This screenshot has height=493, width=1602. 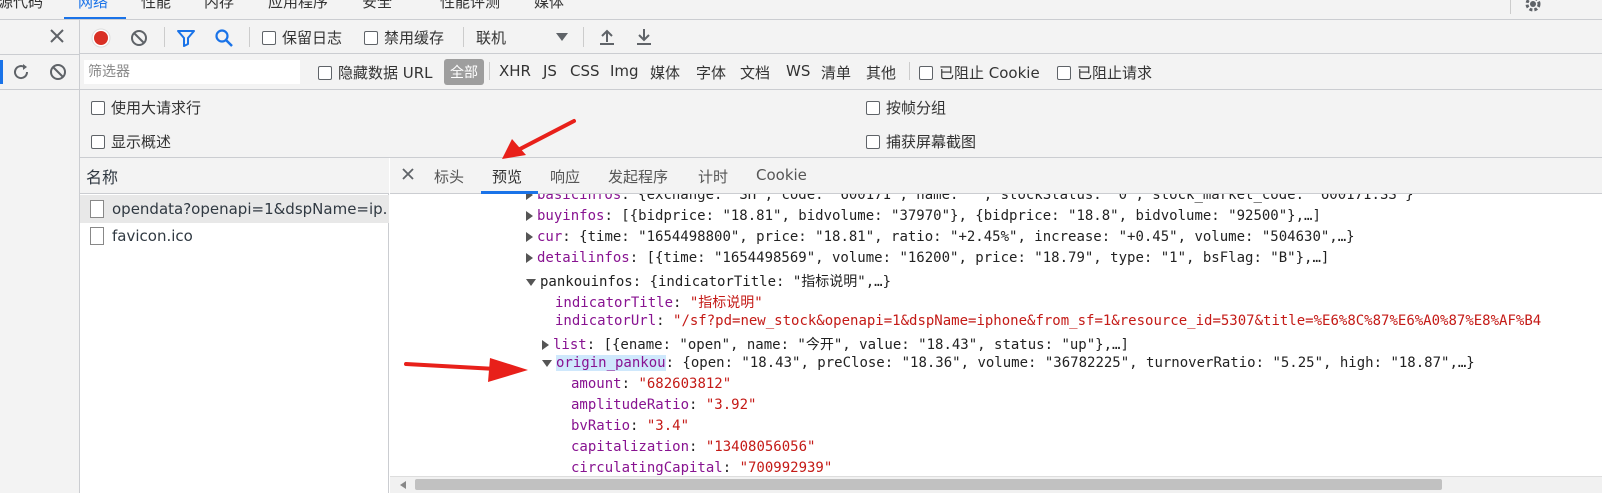 I want to click on filter-type-media: 媒体, so click(x=665, y=72).